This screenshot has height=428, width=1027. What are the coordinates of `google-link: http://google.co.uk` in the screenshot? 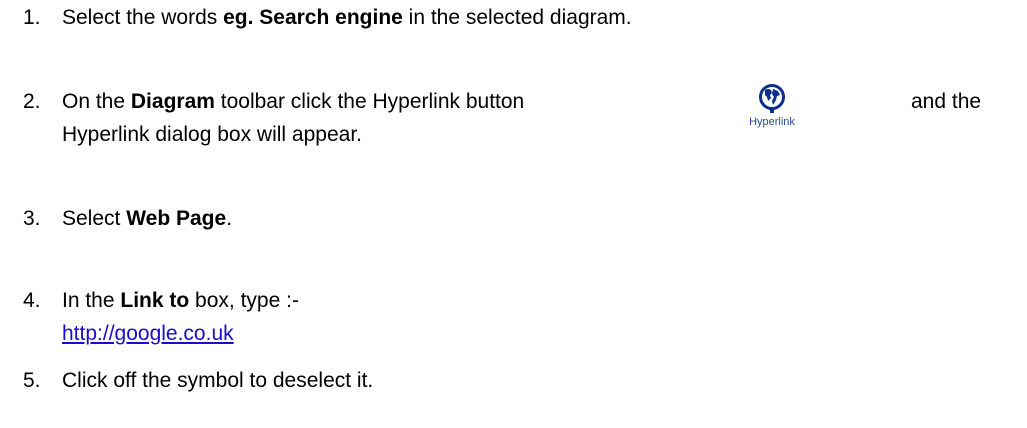 It's located at (148, 334).